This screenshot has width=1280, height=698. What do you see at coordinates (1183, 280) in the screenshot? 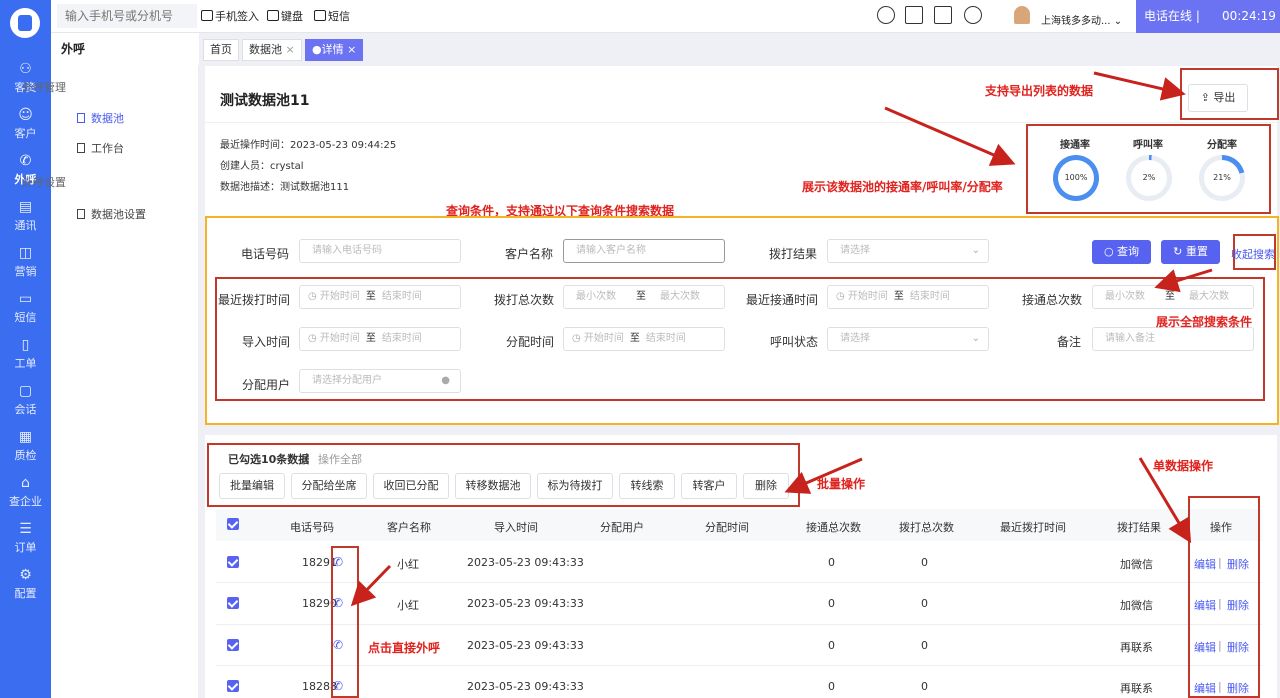
I see `arrow-expand` at bounding box center [1183, 280].